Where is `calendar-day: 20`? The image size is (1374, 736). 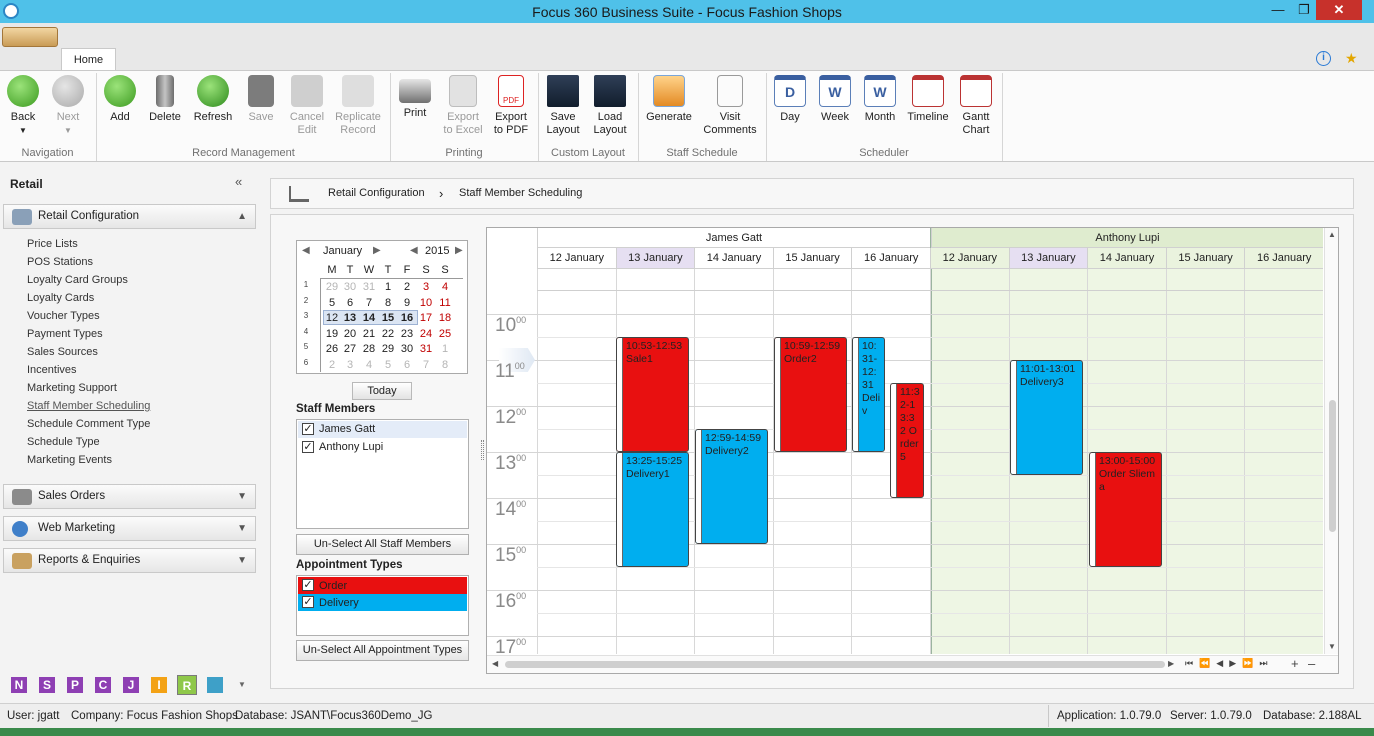 calendar-day: 20 is located at coordinates (350, 334).